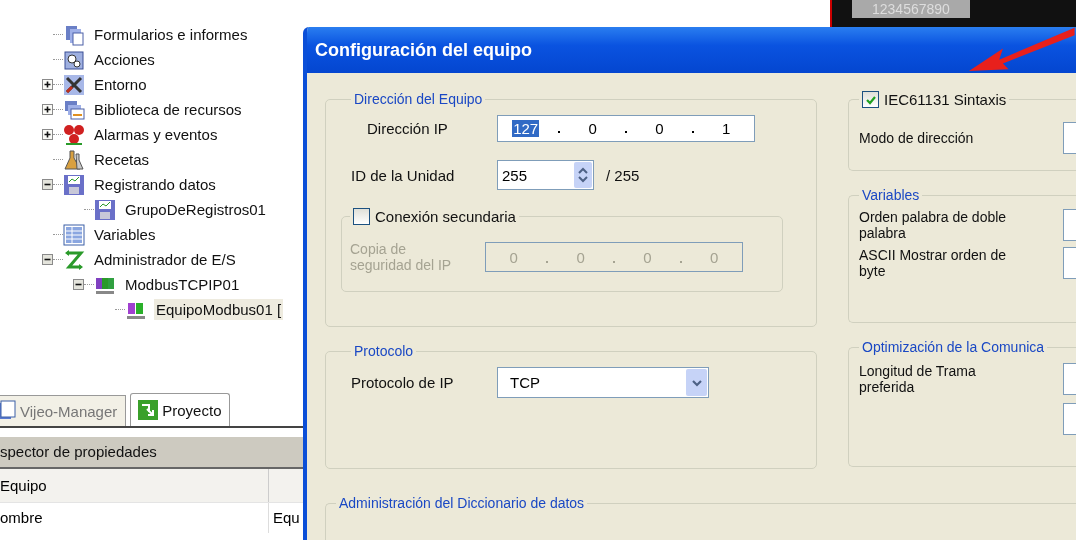 The image size is (1076, 540). What do you see at coordinates (74, 59) in the screenshot?
I see `gears-icon` at bounding box center [74, 59].